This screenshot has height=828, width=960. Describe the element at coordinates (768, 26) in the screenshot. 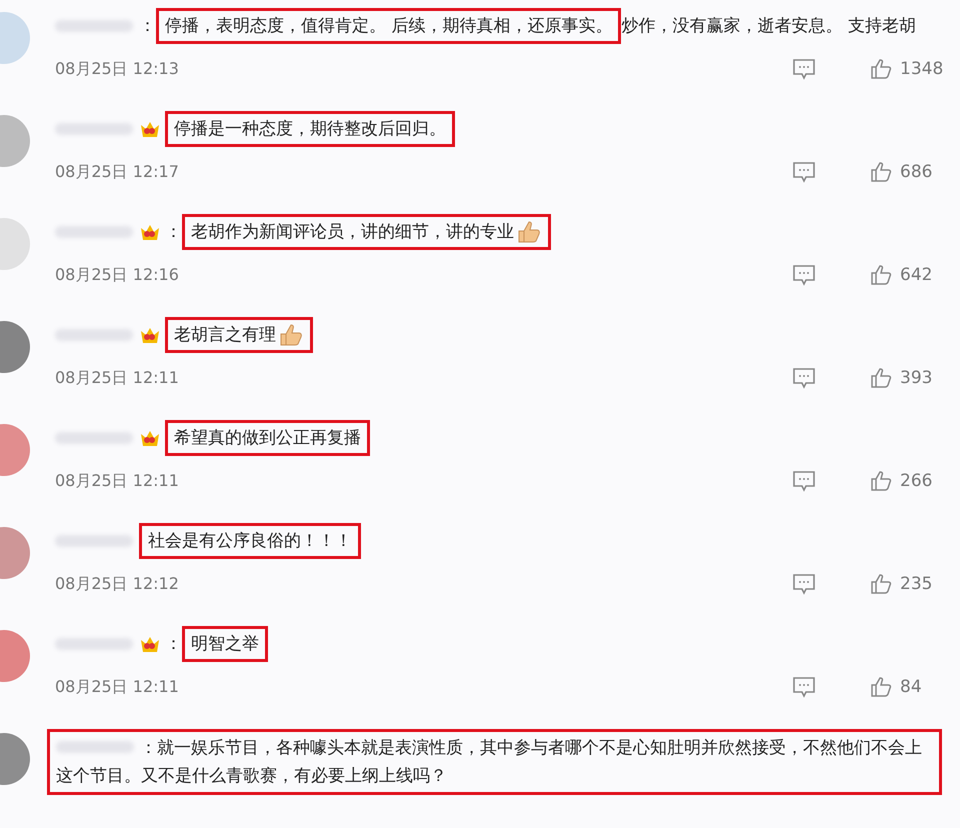

I see `comment-text: 炒作，没有赢家，逝者安息。 支持老胡` at that location.